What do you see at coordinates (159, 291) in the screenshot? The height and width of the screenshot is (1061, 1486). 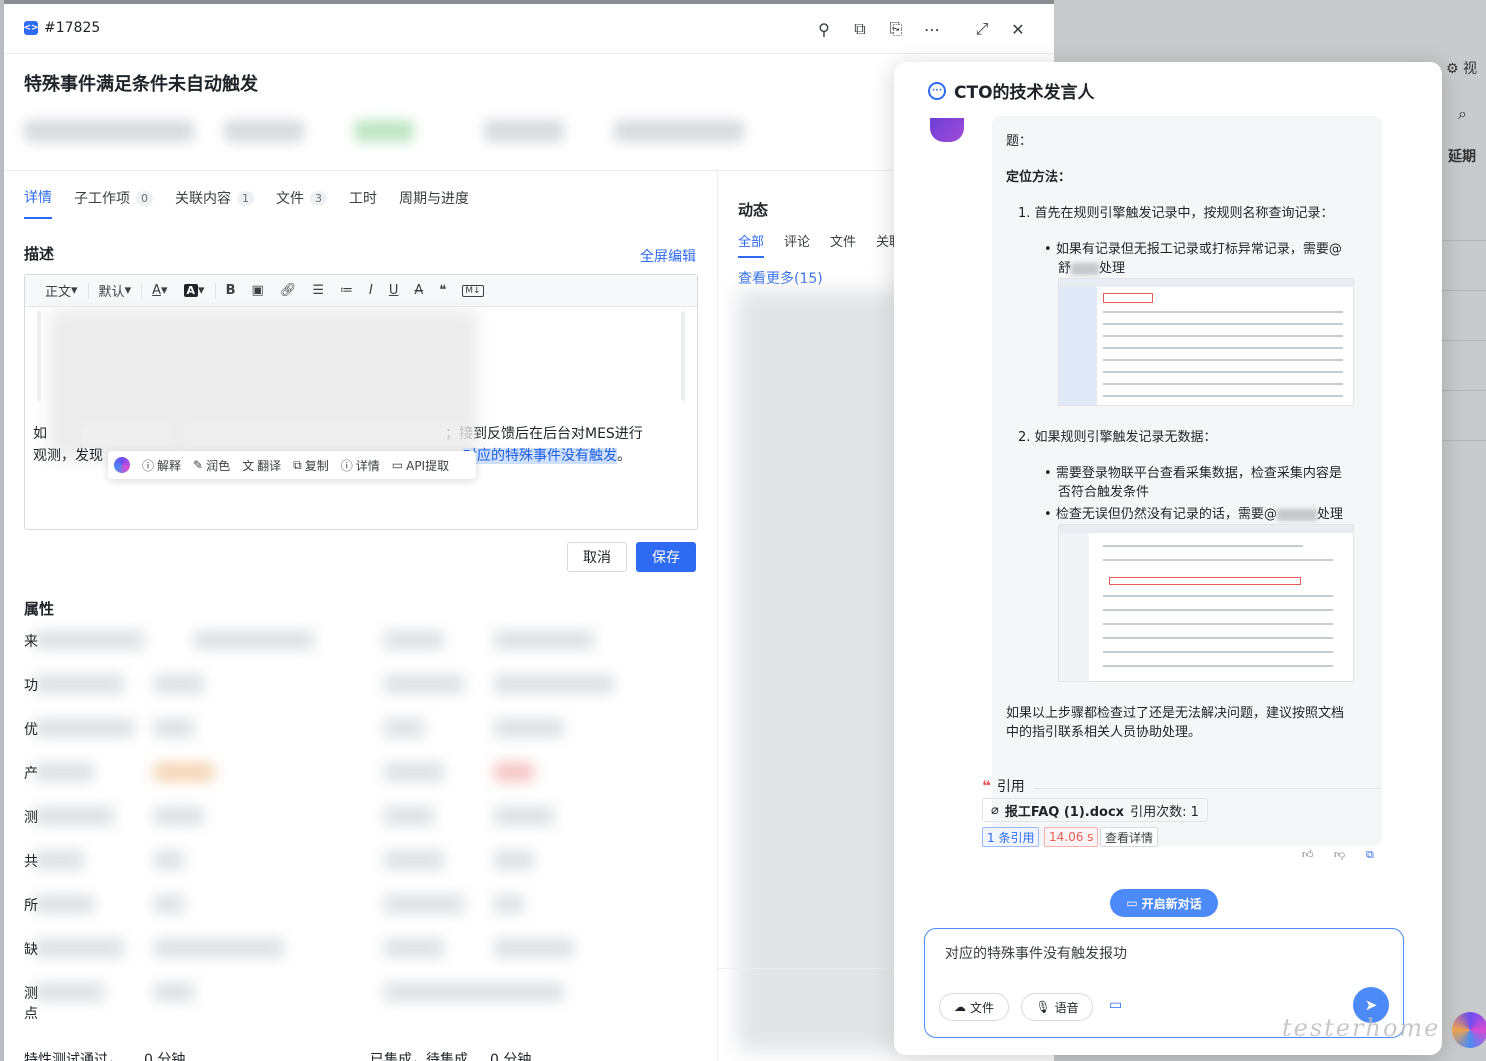 I see `font-color-icon: A ▾` at bounding box center [159, 291].